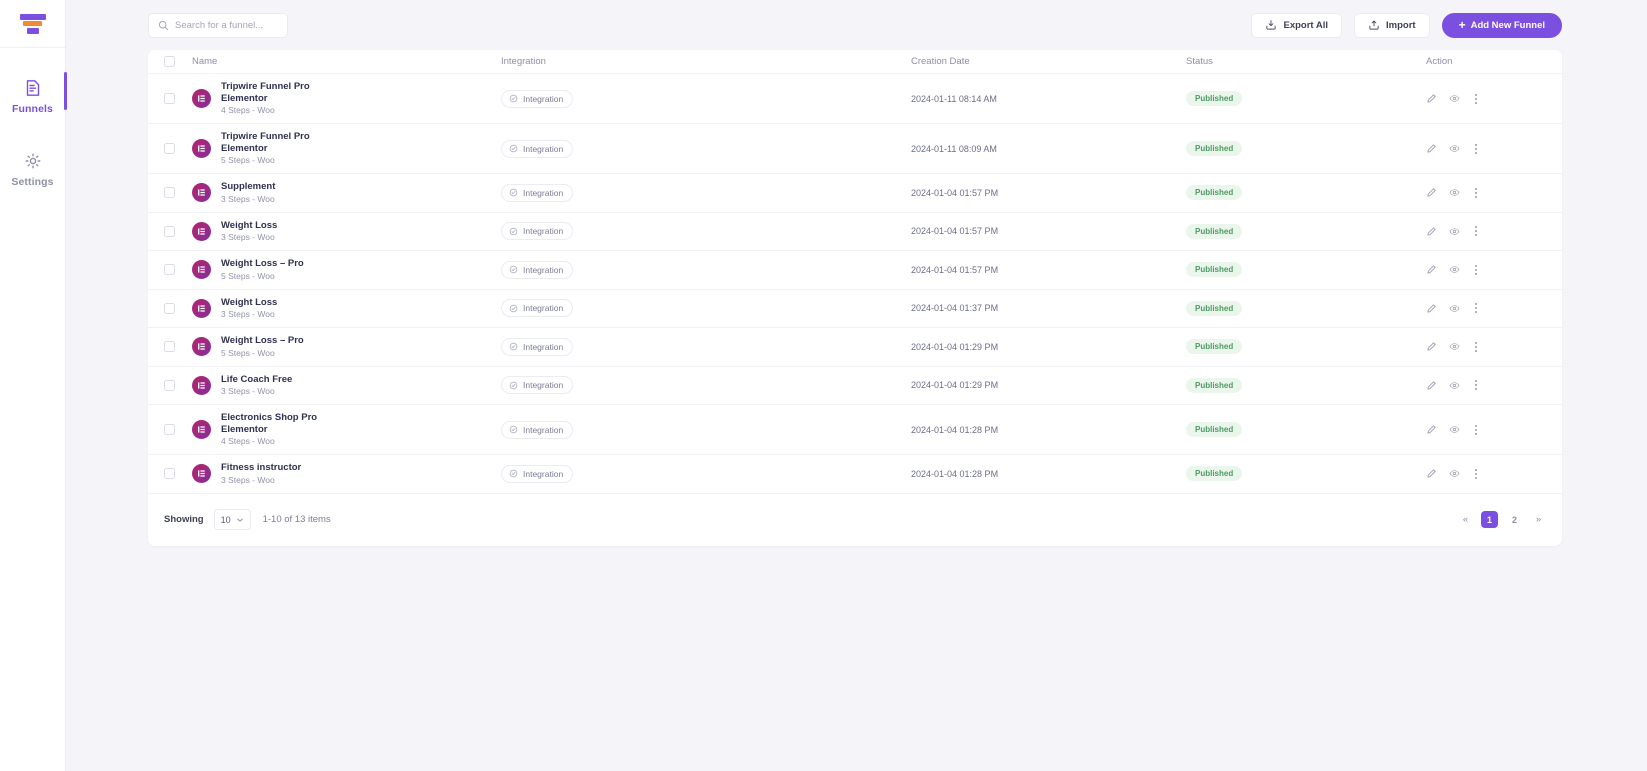 The width and height of the screenshot is (1647, 771). Describe the element at coordinates (706, 192) in the screenshot. I see `row-integration-cell: Integration` at that location.